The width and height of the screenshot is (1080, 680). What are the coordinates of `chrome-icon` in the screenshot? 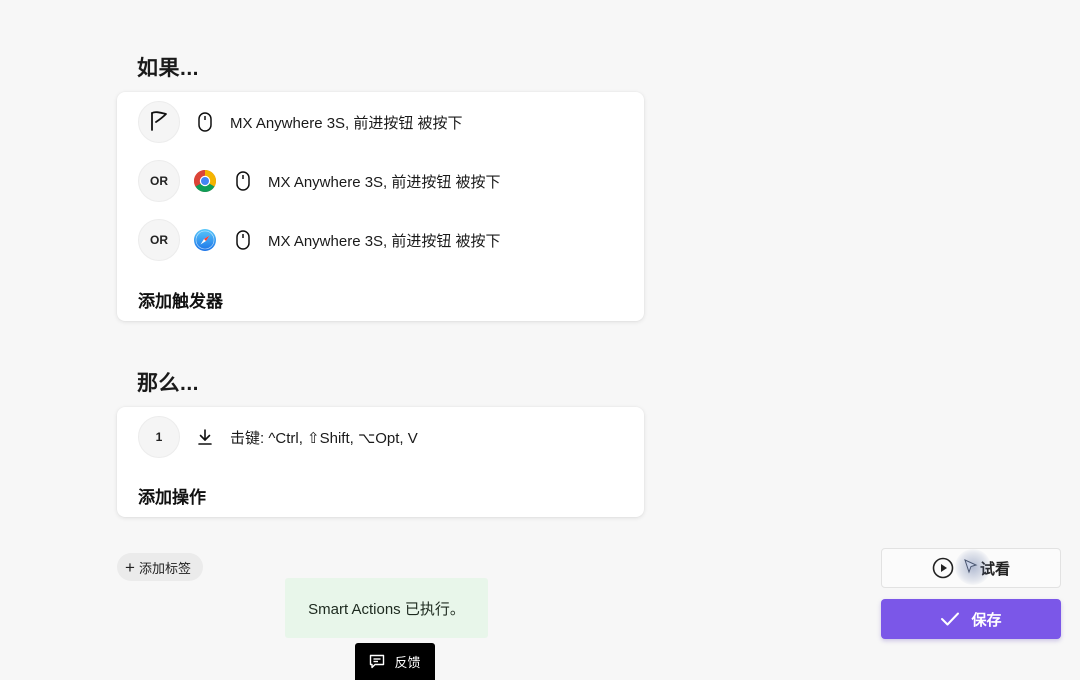 It's located at (205, 181).